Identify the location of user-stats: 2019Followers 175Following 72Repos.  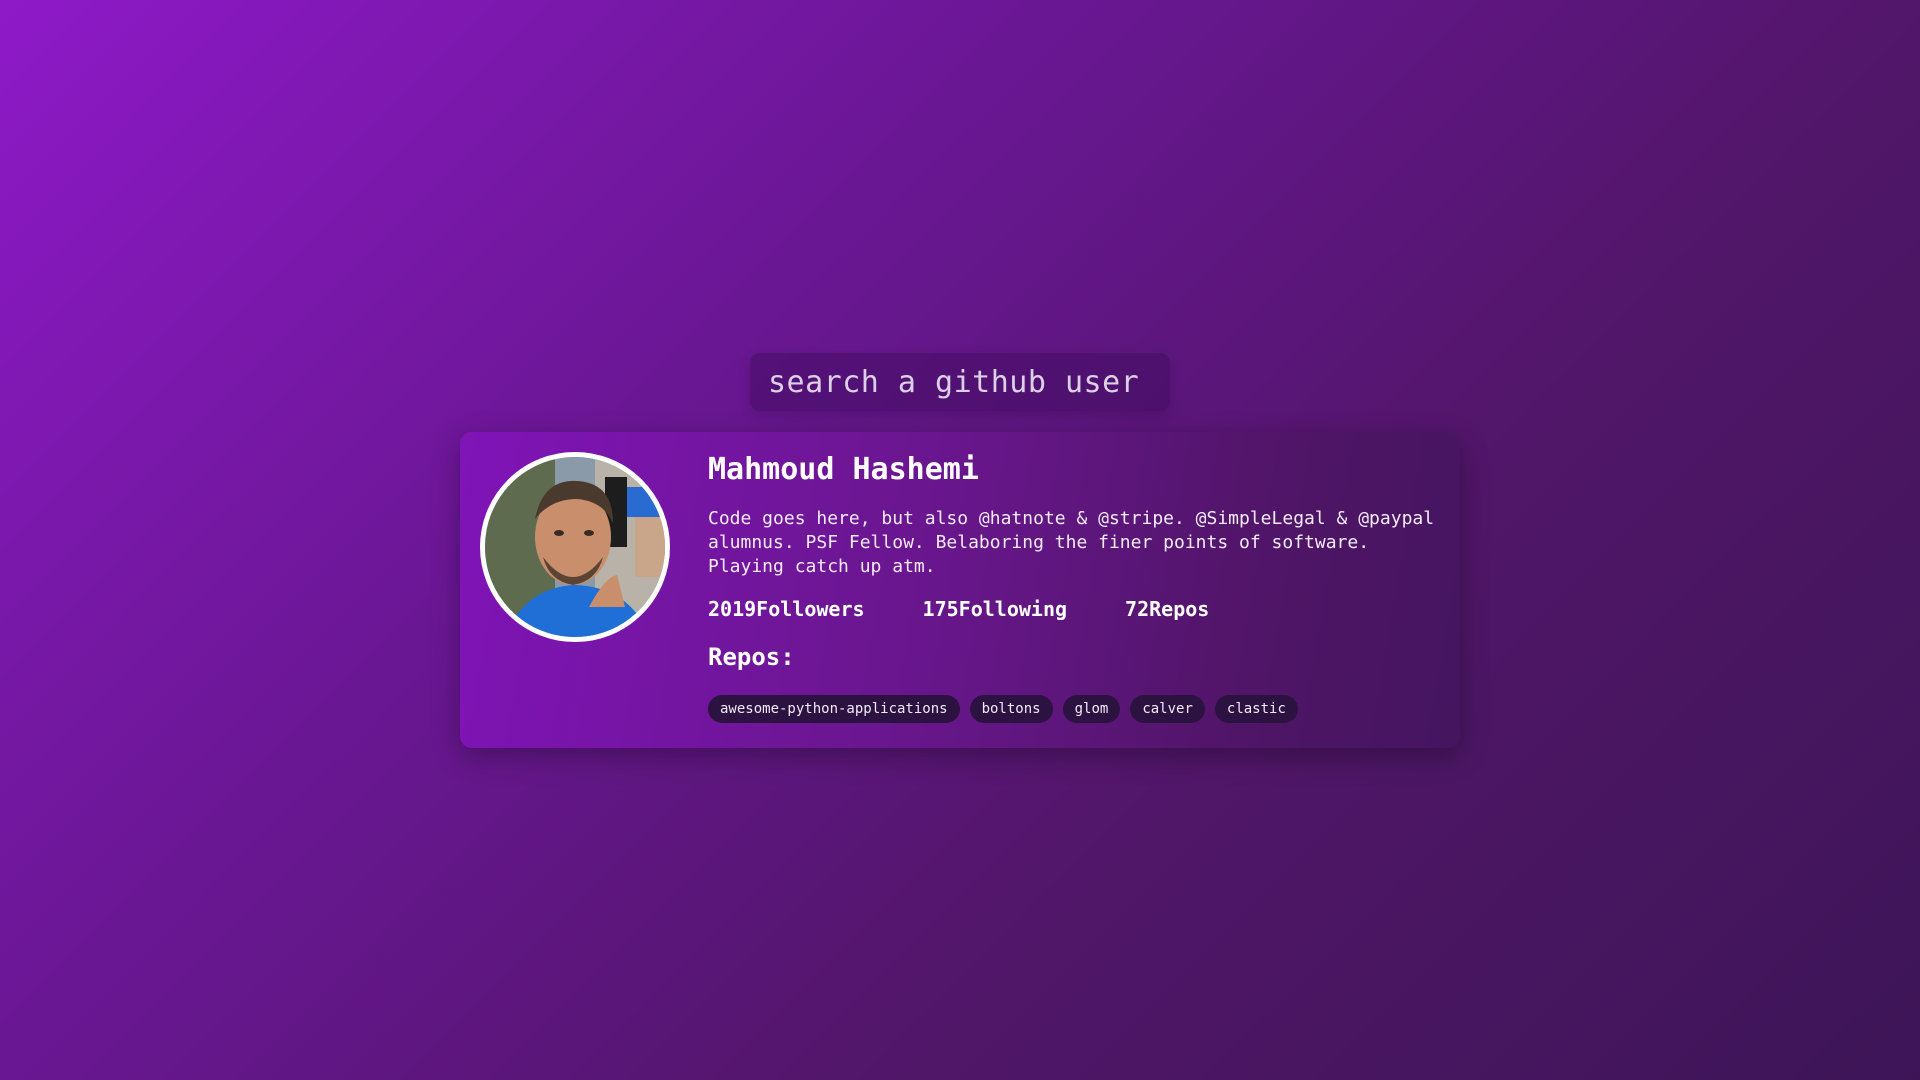
(1073, 609).